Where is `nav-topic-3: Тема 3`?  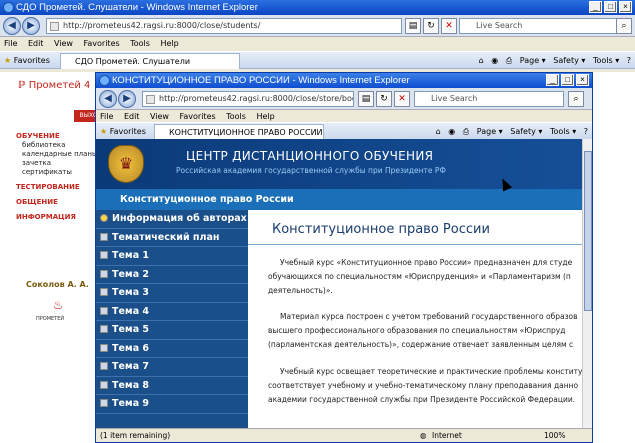
nav-topic-3: Тема 3 is located at coordinates (172, 293).